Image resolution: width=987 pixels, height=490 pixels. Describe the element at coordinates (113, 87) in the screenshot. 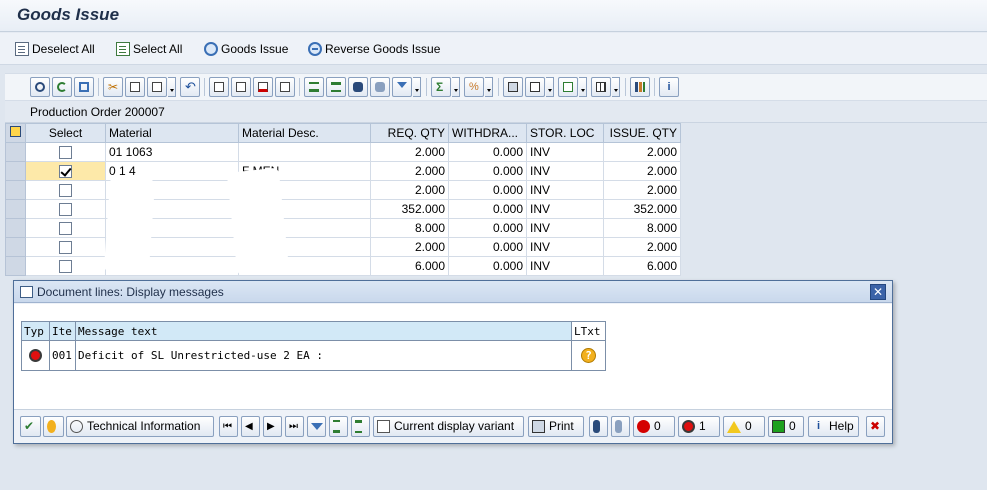

I see `cut-button: ✂` at that location.